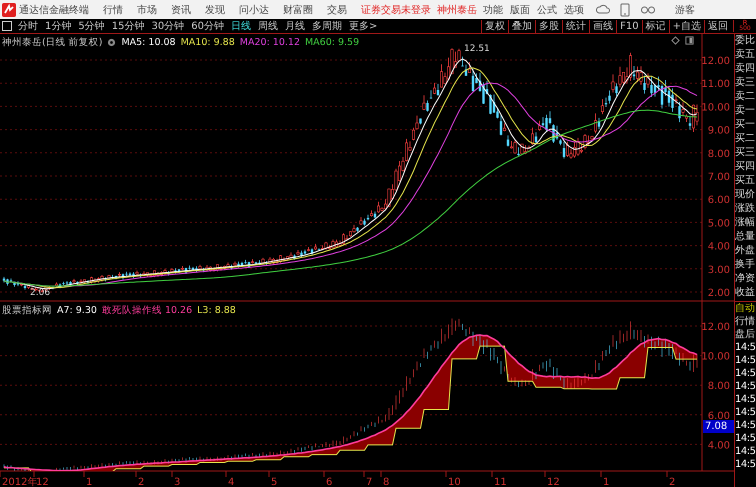 This screenshot has height=487, width=756. I want to click on time-axis-label: 4, so click(231, 482).